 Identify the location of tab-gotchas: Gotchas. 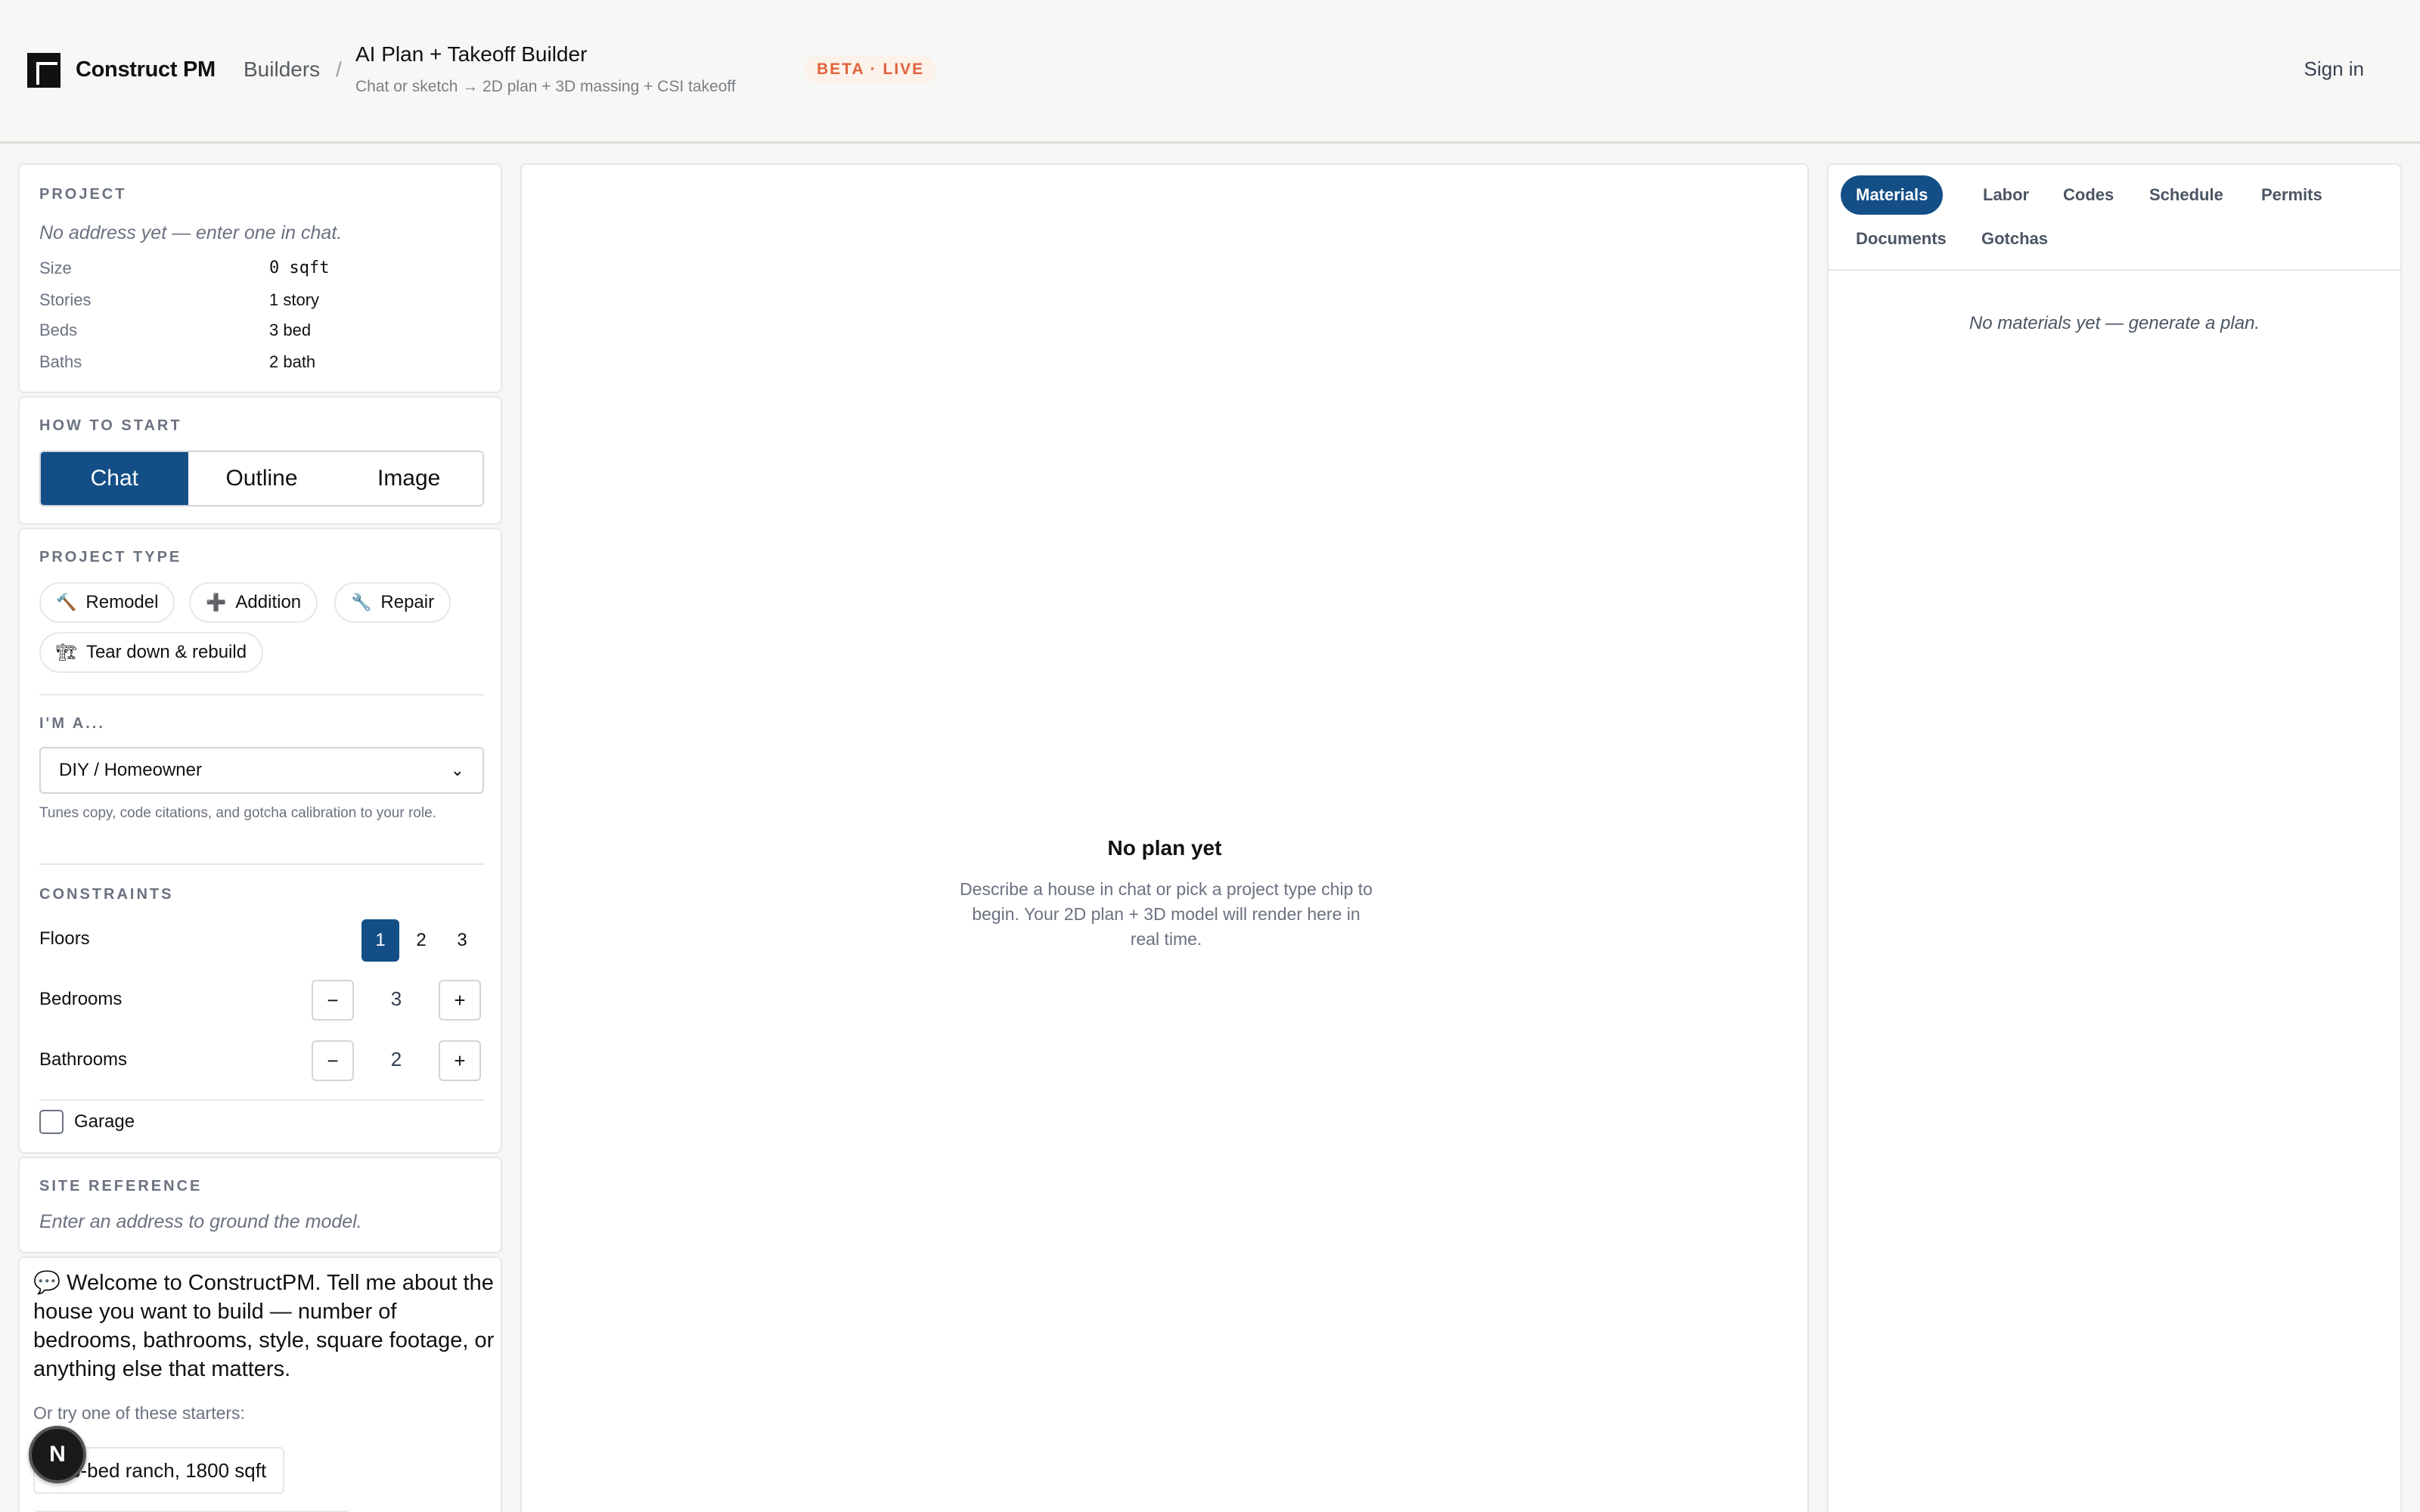
(2014, 239).